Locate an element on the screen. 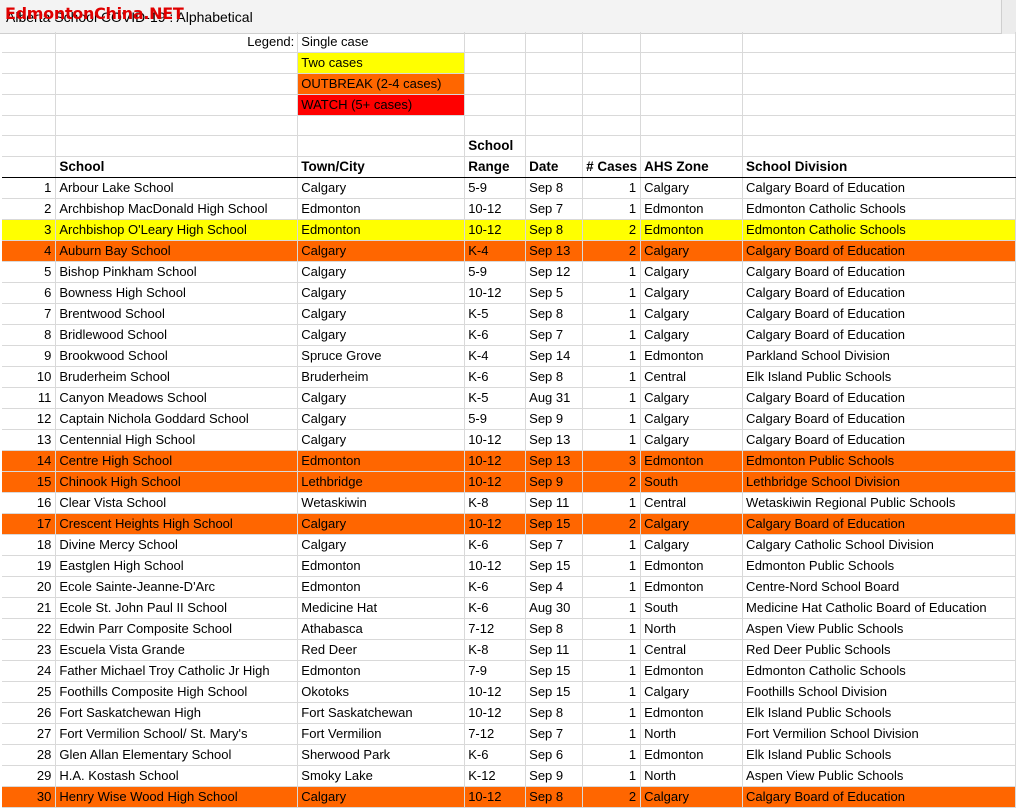  school-division-cell: Fort Vermilion School Division is located at coordinates (879, 734).